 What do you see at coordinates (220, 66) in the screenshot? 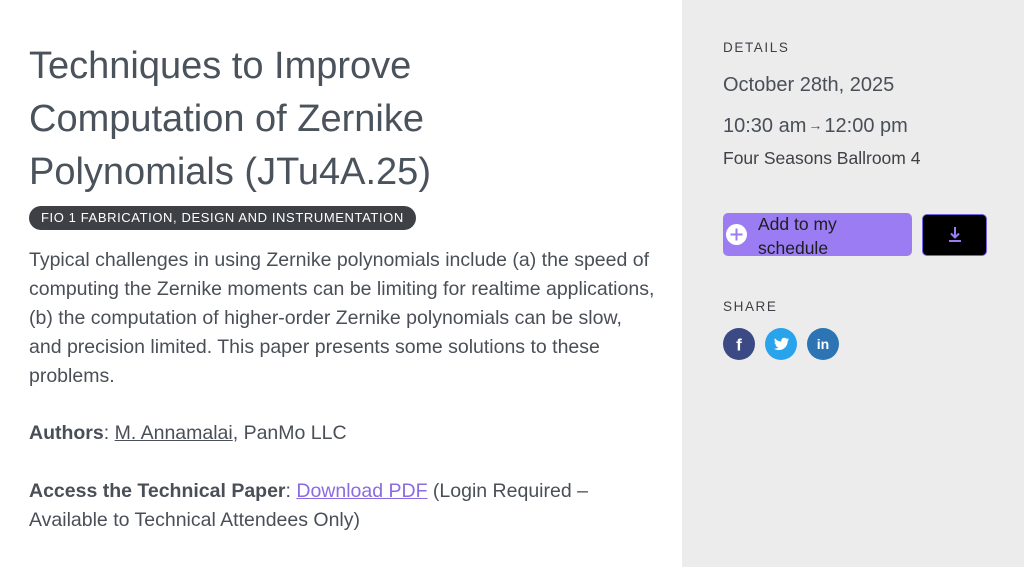
I see `title-line-1: Techniques to Improve` at bounding box center [220, 66].